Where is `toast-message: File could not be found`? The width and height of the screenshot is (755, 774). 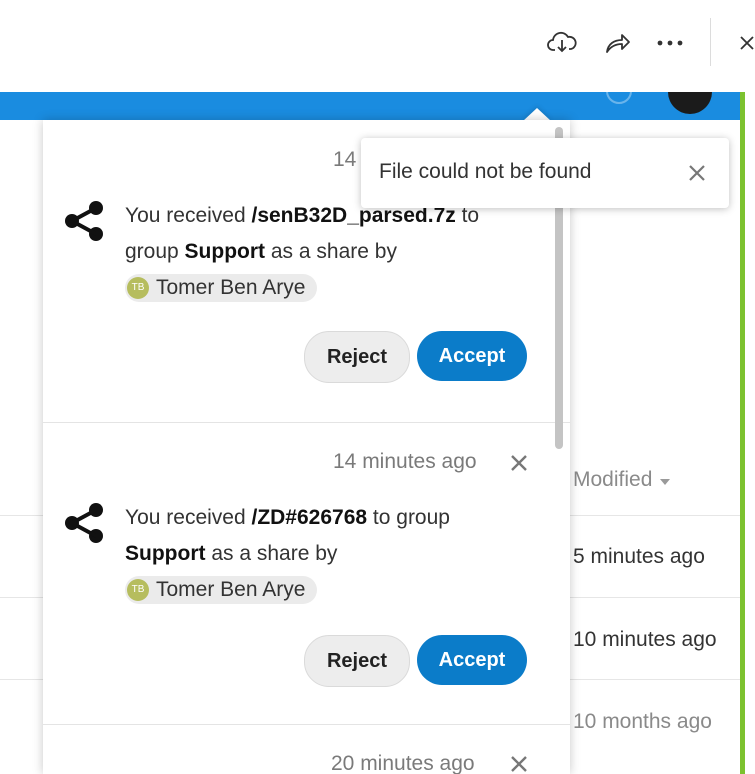 toast-message: File could not be found is located at coordinates (485, 171).